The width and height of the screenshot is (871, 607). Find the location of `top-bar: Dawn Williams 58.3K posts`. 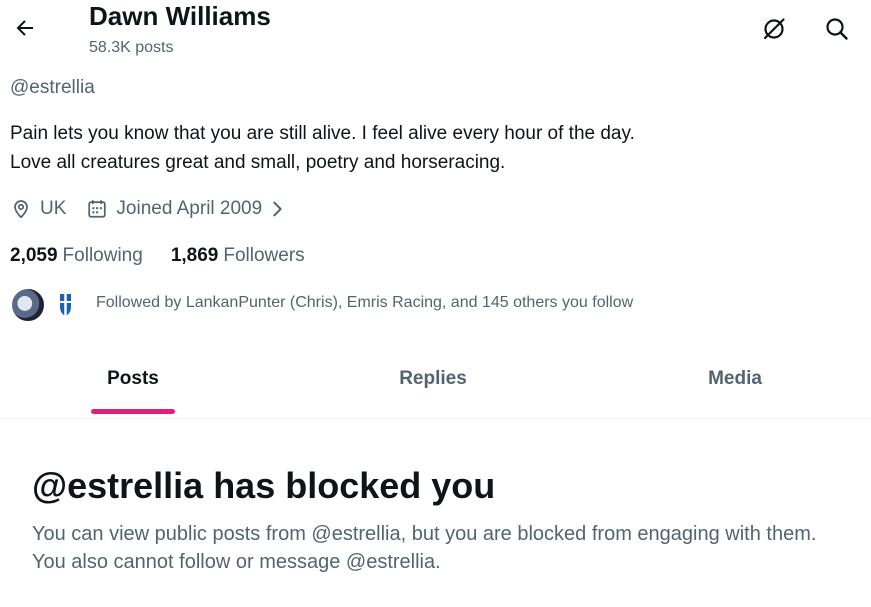

top-bar: Dawn Williams 58.3K posts is located at coordinates (435, 33).